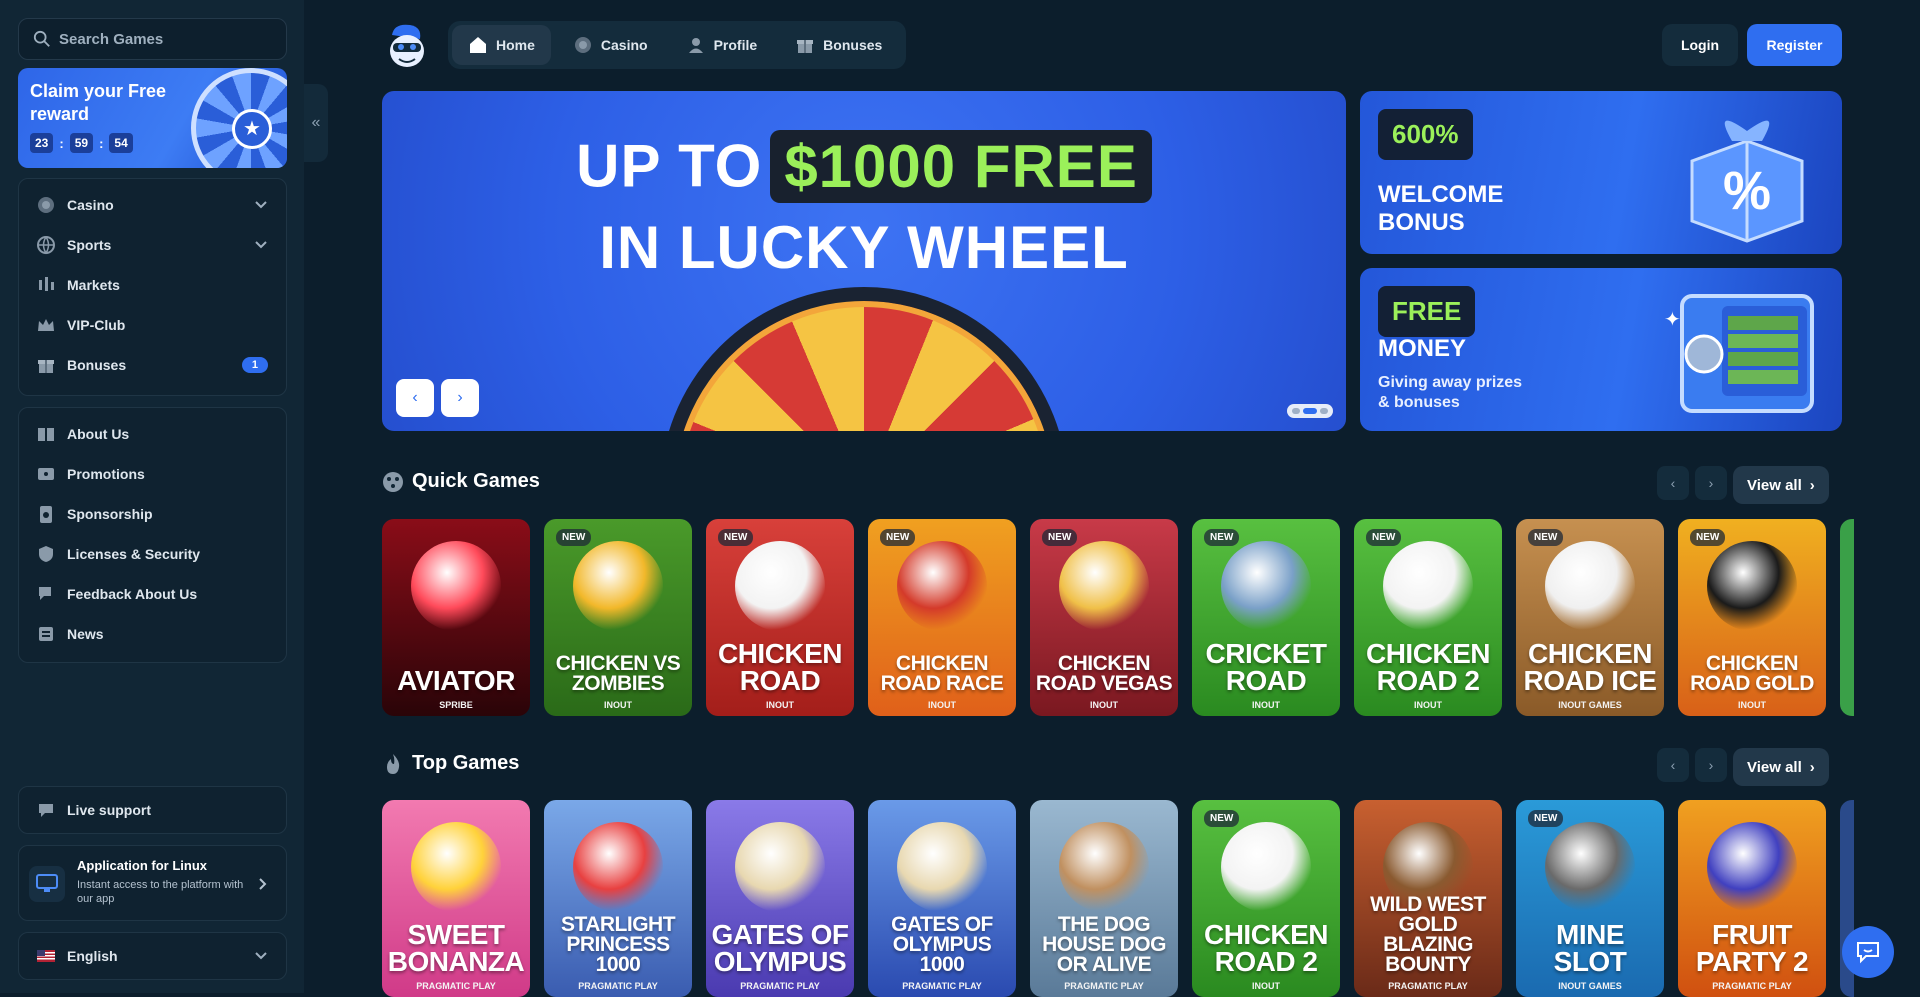  I want to click on top-games-next-button: ›, so click(1711, 765).